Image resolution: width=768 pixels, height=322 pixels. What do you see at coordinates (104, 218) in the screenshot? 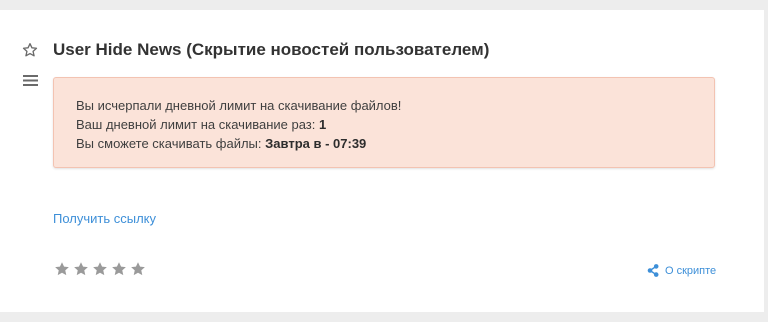
I see `get-link: Получить ссылку` at bounding box center [104, 218].